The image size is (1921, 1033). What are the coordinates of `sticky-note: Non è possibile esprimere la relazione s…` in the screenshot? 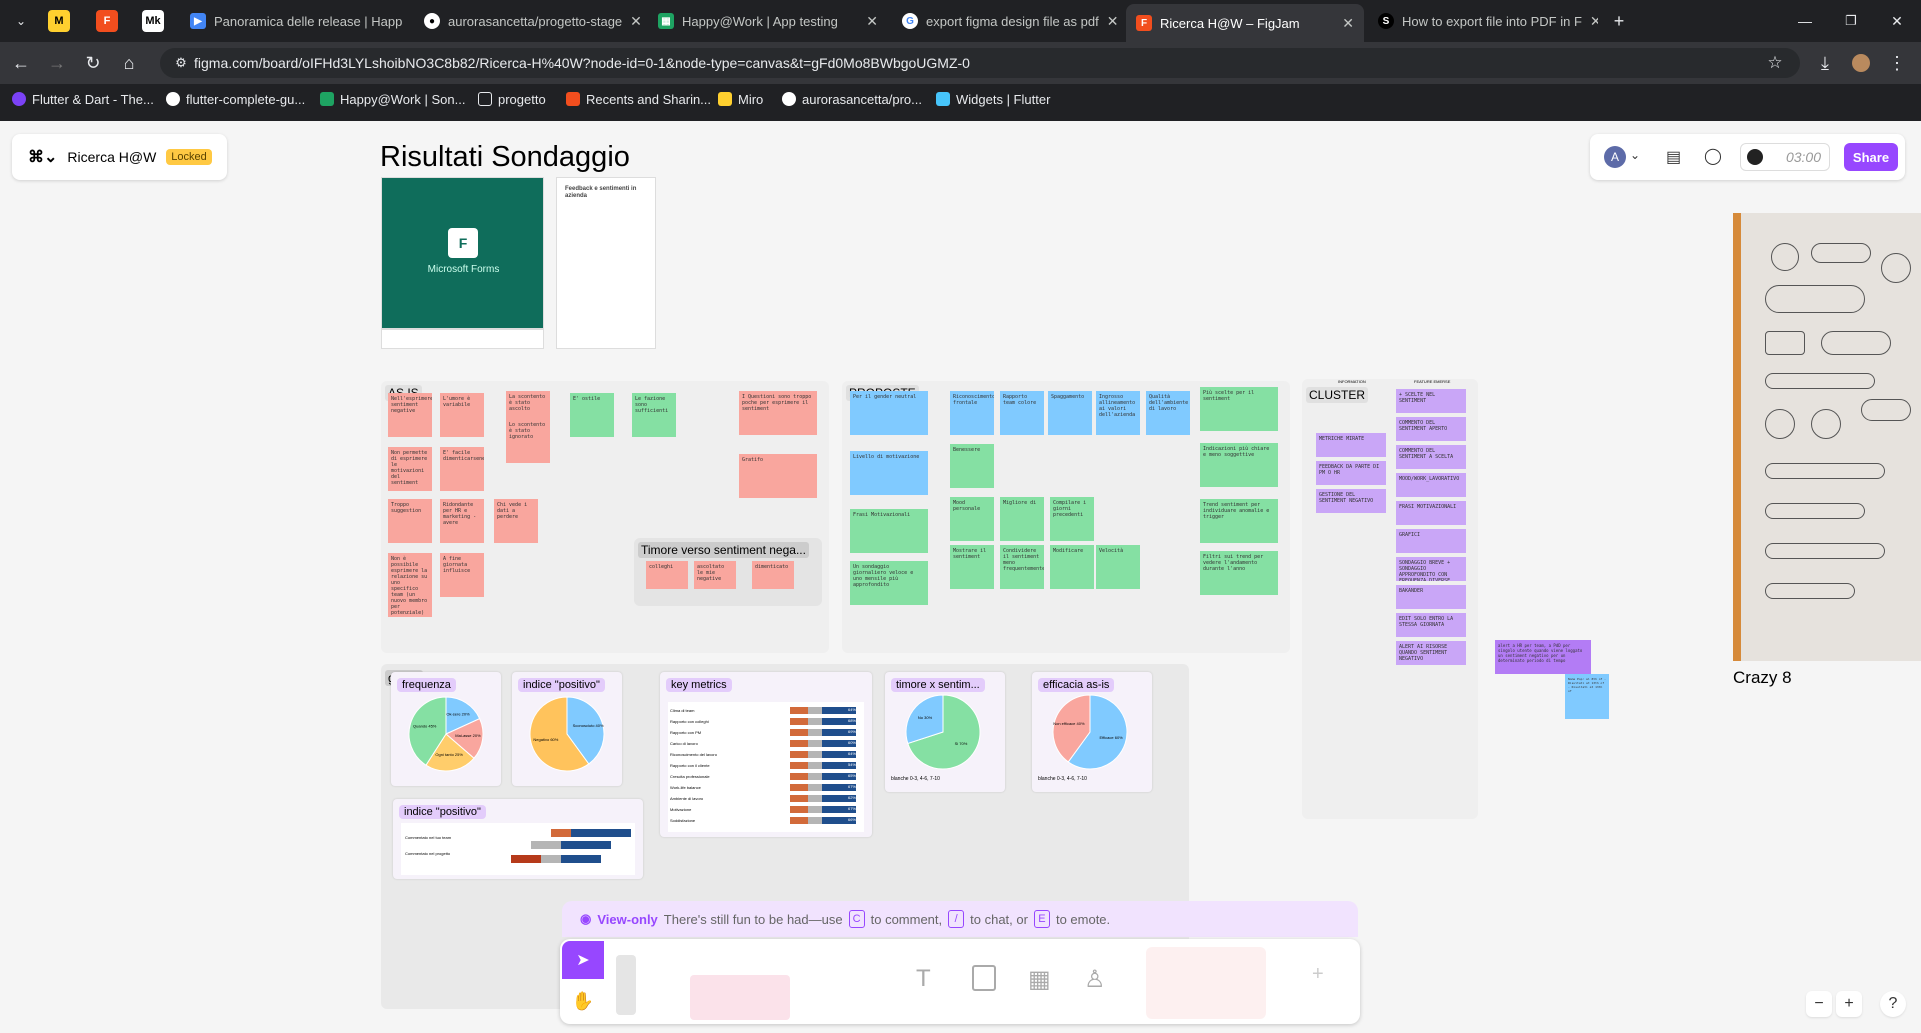 It's located at (410, 585).